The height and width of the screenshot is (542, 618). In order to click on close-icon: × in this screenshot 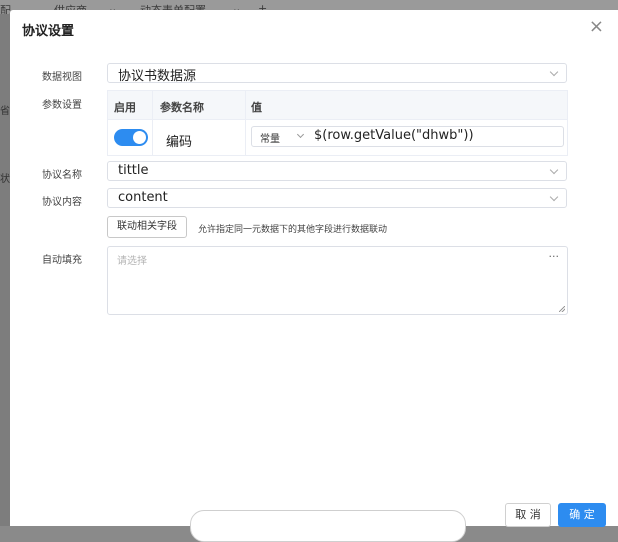, I will do `click(596, 27)`.